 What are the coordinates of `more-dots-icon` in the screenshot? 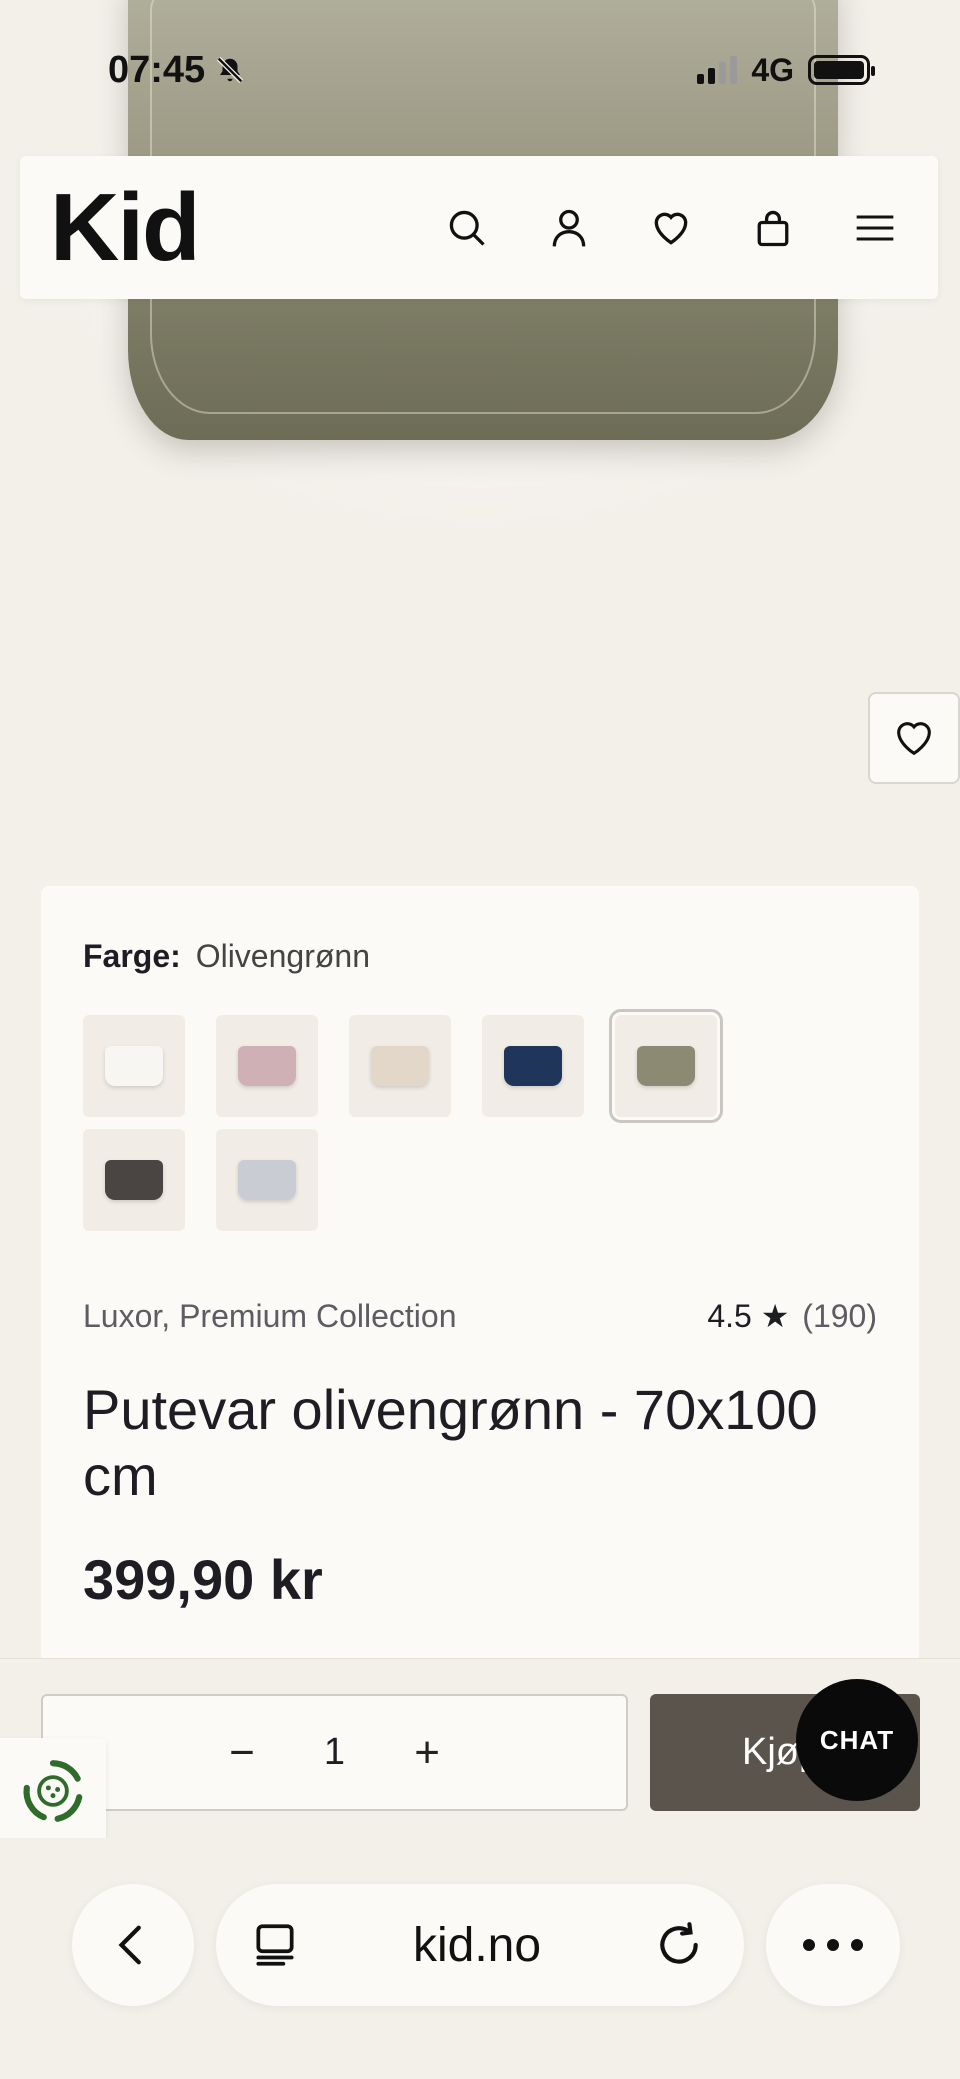 It's located at (833, 1945).